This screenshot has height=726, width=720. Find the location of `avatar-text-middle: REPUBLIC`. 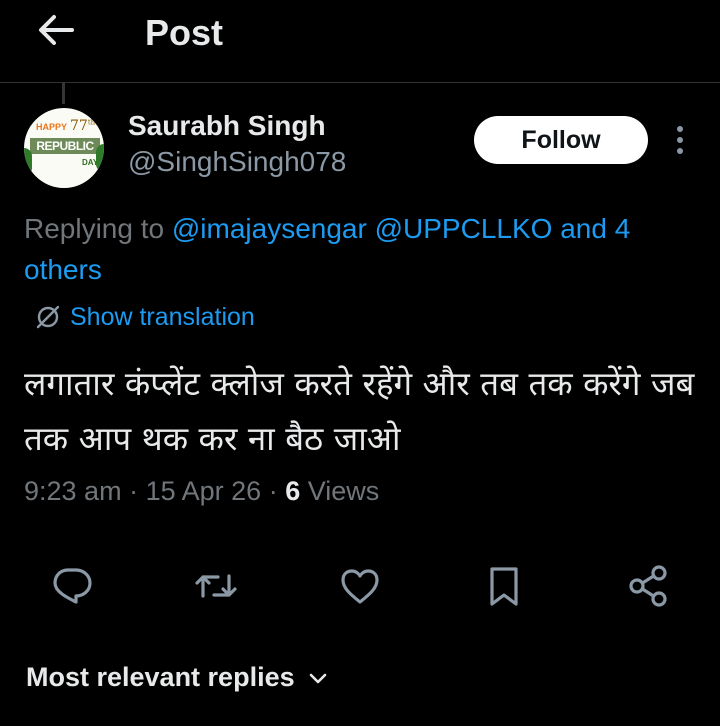

avatar-text-middle: REPUBLIC is located at coordinates (65, 146).